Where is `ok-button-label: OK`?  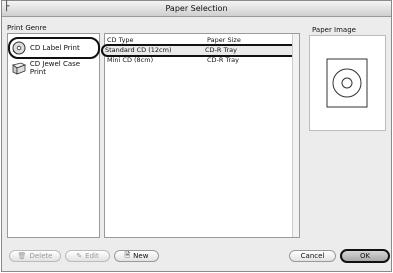
ok-button-label: OK is located at coordinates (365, 256).